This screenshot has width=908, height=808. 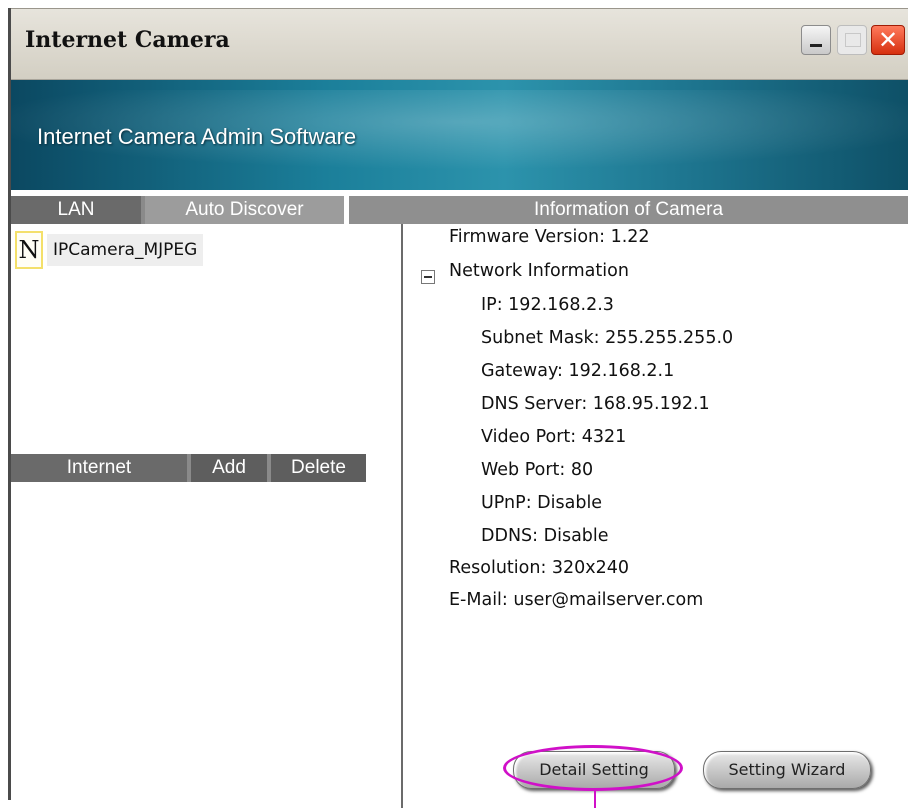 What do you see at coordinates (578, 371) in the screenshot?
I see `network-gateway: Gateway: 192.168.2.1` at bounding box center [578, 371].